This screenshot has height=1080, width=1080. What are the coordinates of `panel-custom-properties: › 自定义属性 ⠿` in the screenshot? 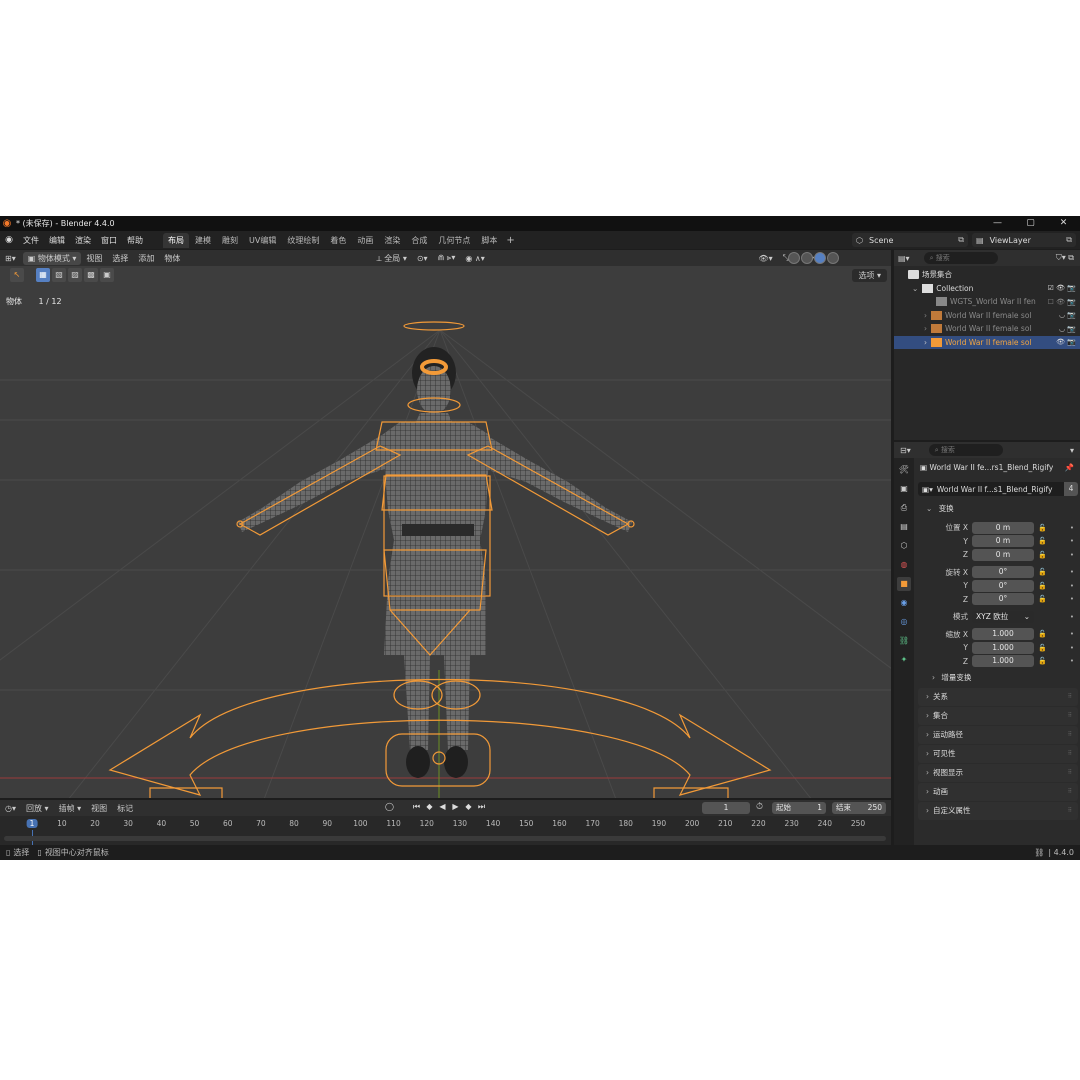 It's located at (998, 811).